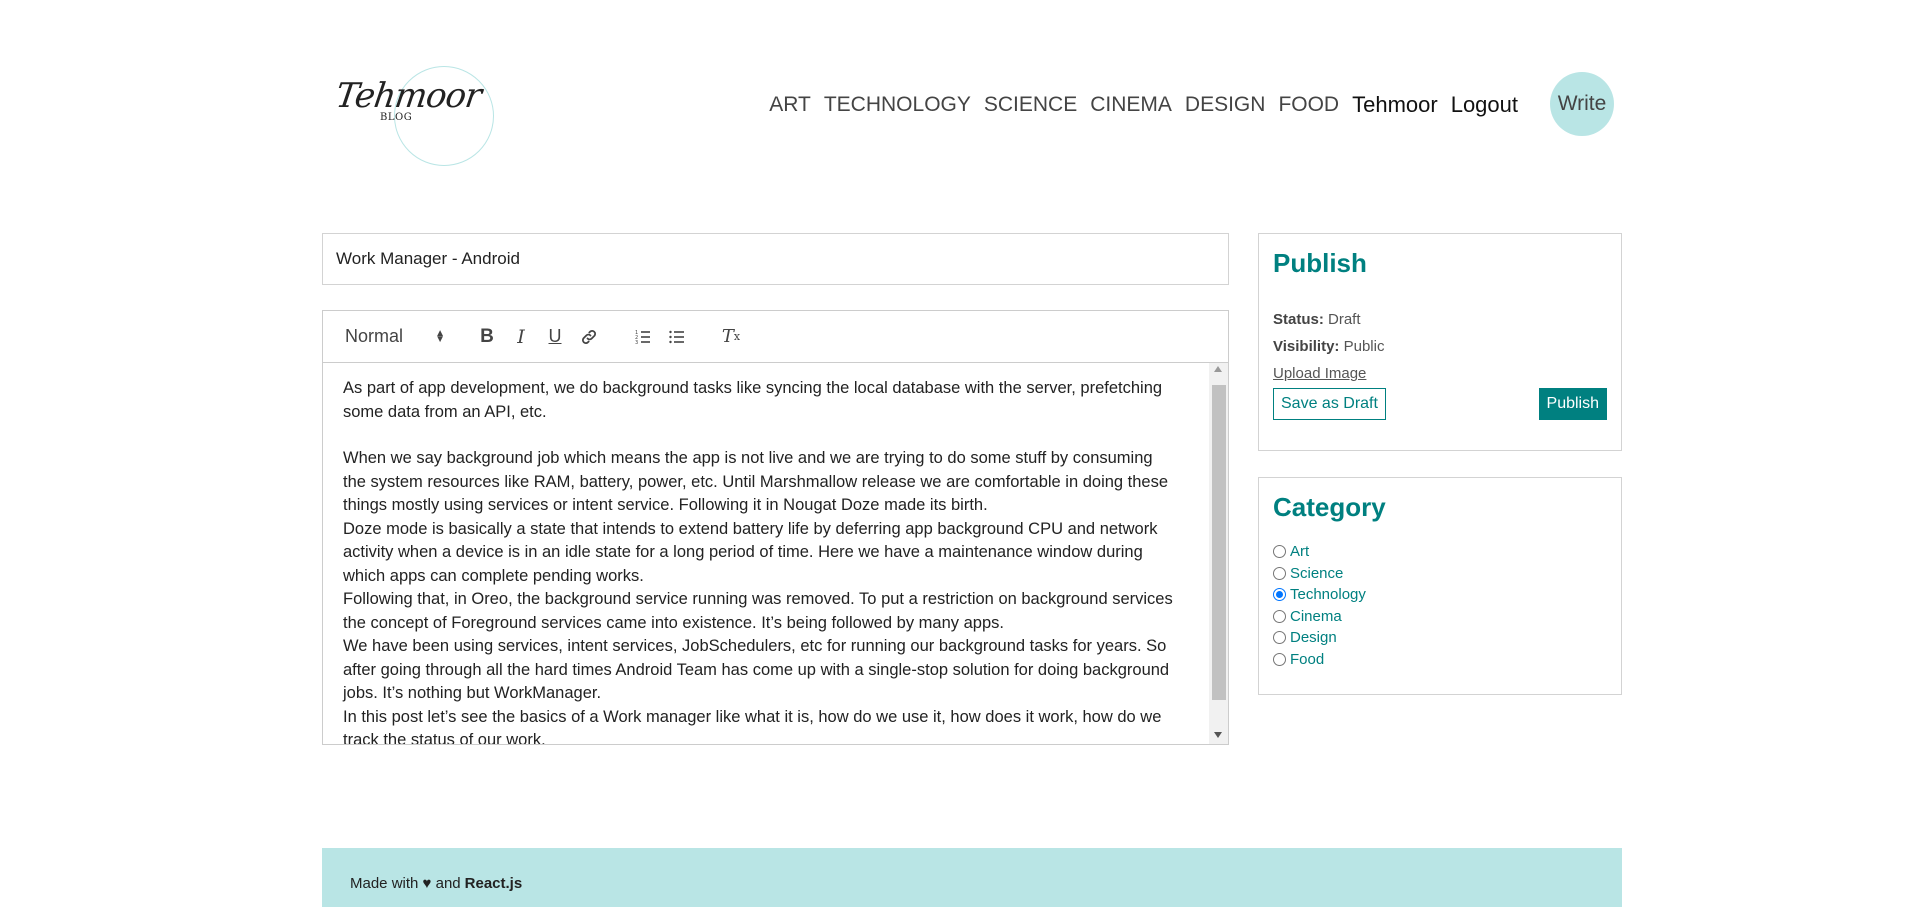  What do you see at coordinates (1313, 638) in the screenshot?
I see `category-label: Design` at bounding box center [1313, 638].